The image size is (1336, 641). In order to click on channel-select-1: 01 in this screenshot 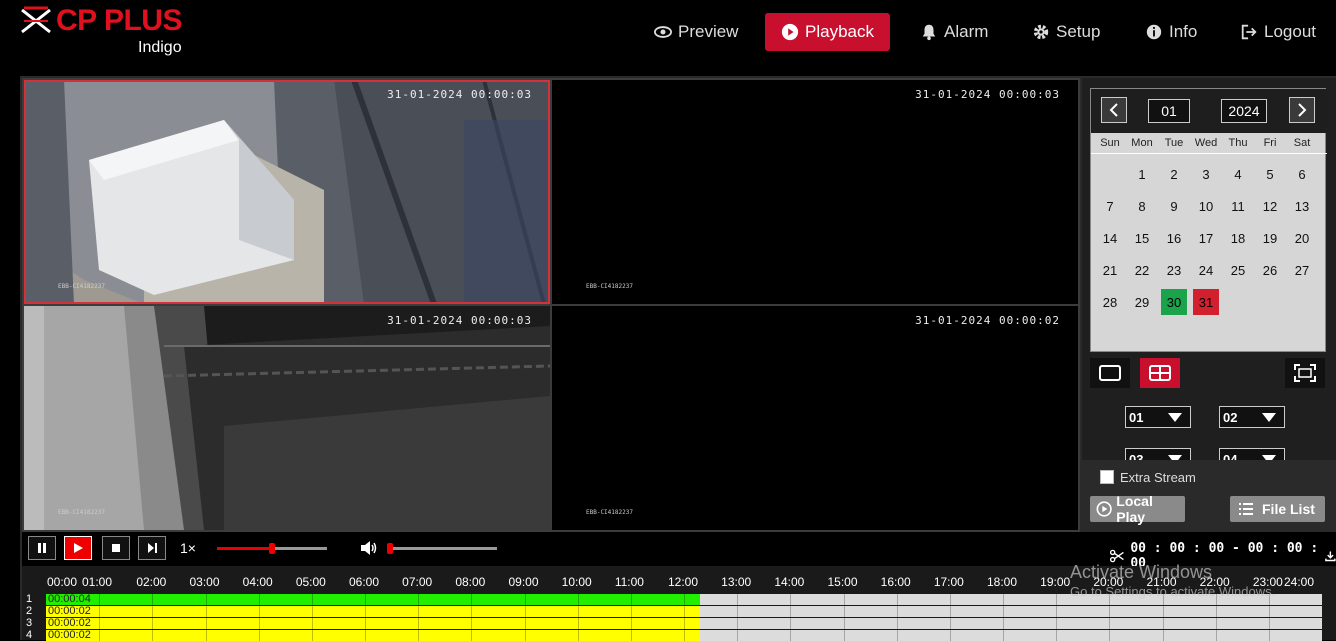, I will do `click(1158, 417)`.